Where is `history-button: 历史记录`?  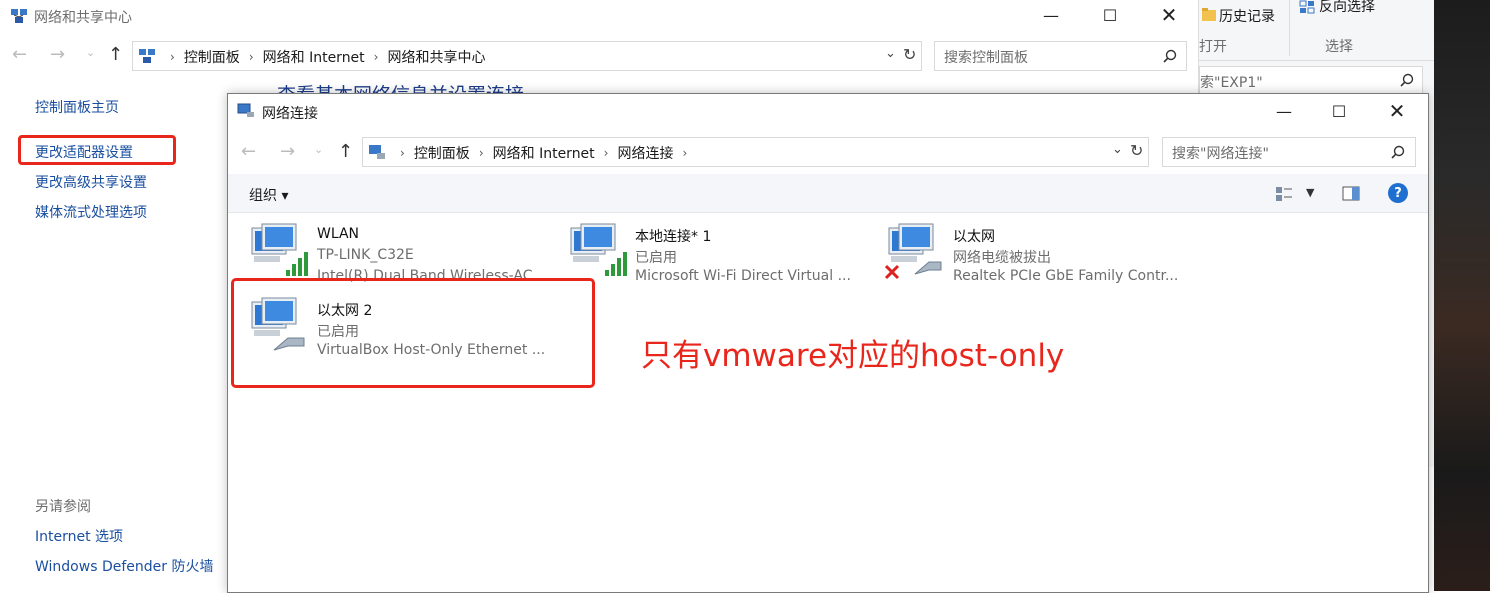
history-button: 历史记录 is located at coordinates (1247, 16).